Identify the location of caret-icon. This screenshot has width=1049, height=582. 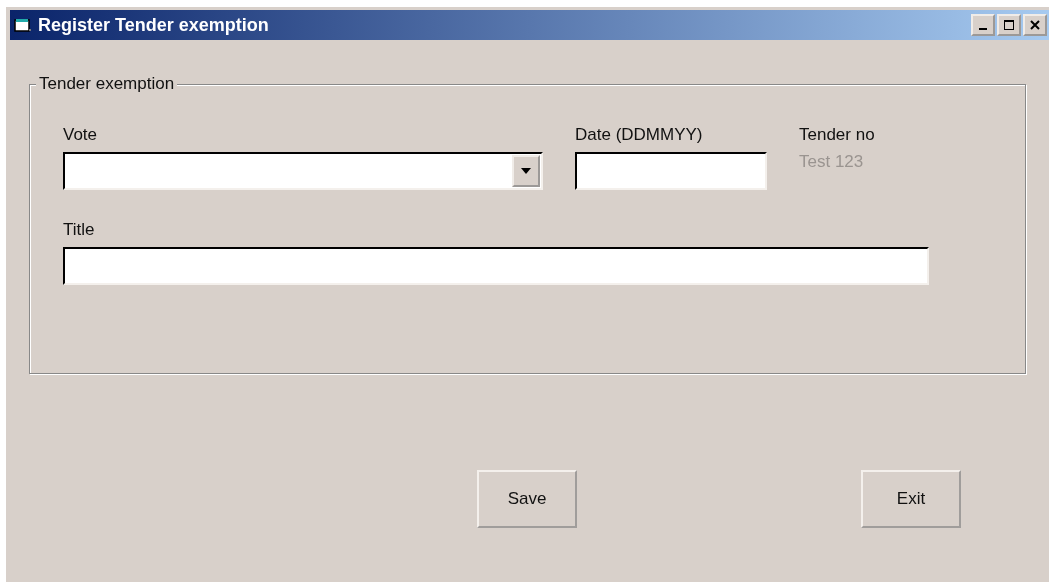
(526, 171).